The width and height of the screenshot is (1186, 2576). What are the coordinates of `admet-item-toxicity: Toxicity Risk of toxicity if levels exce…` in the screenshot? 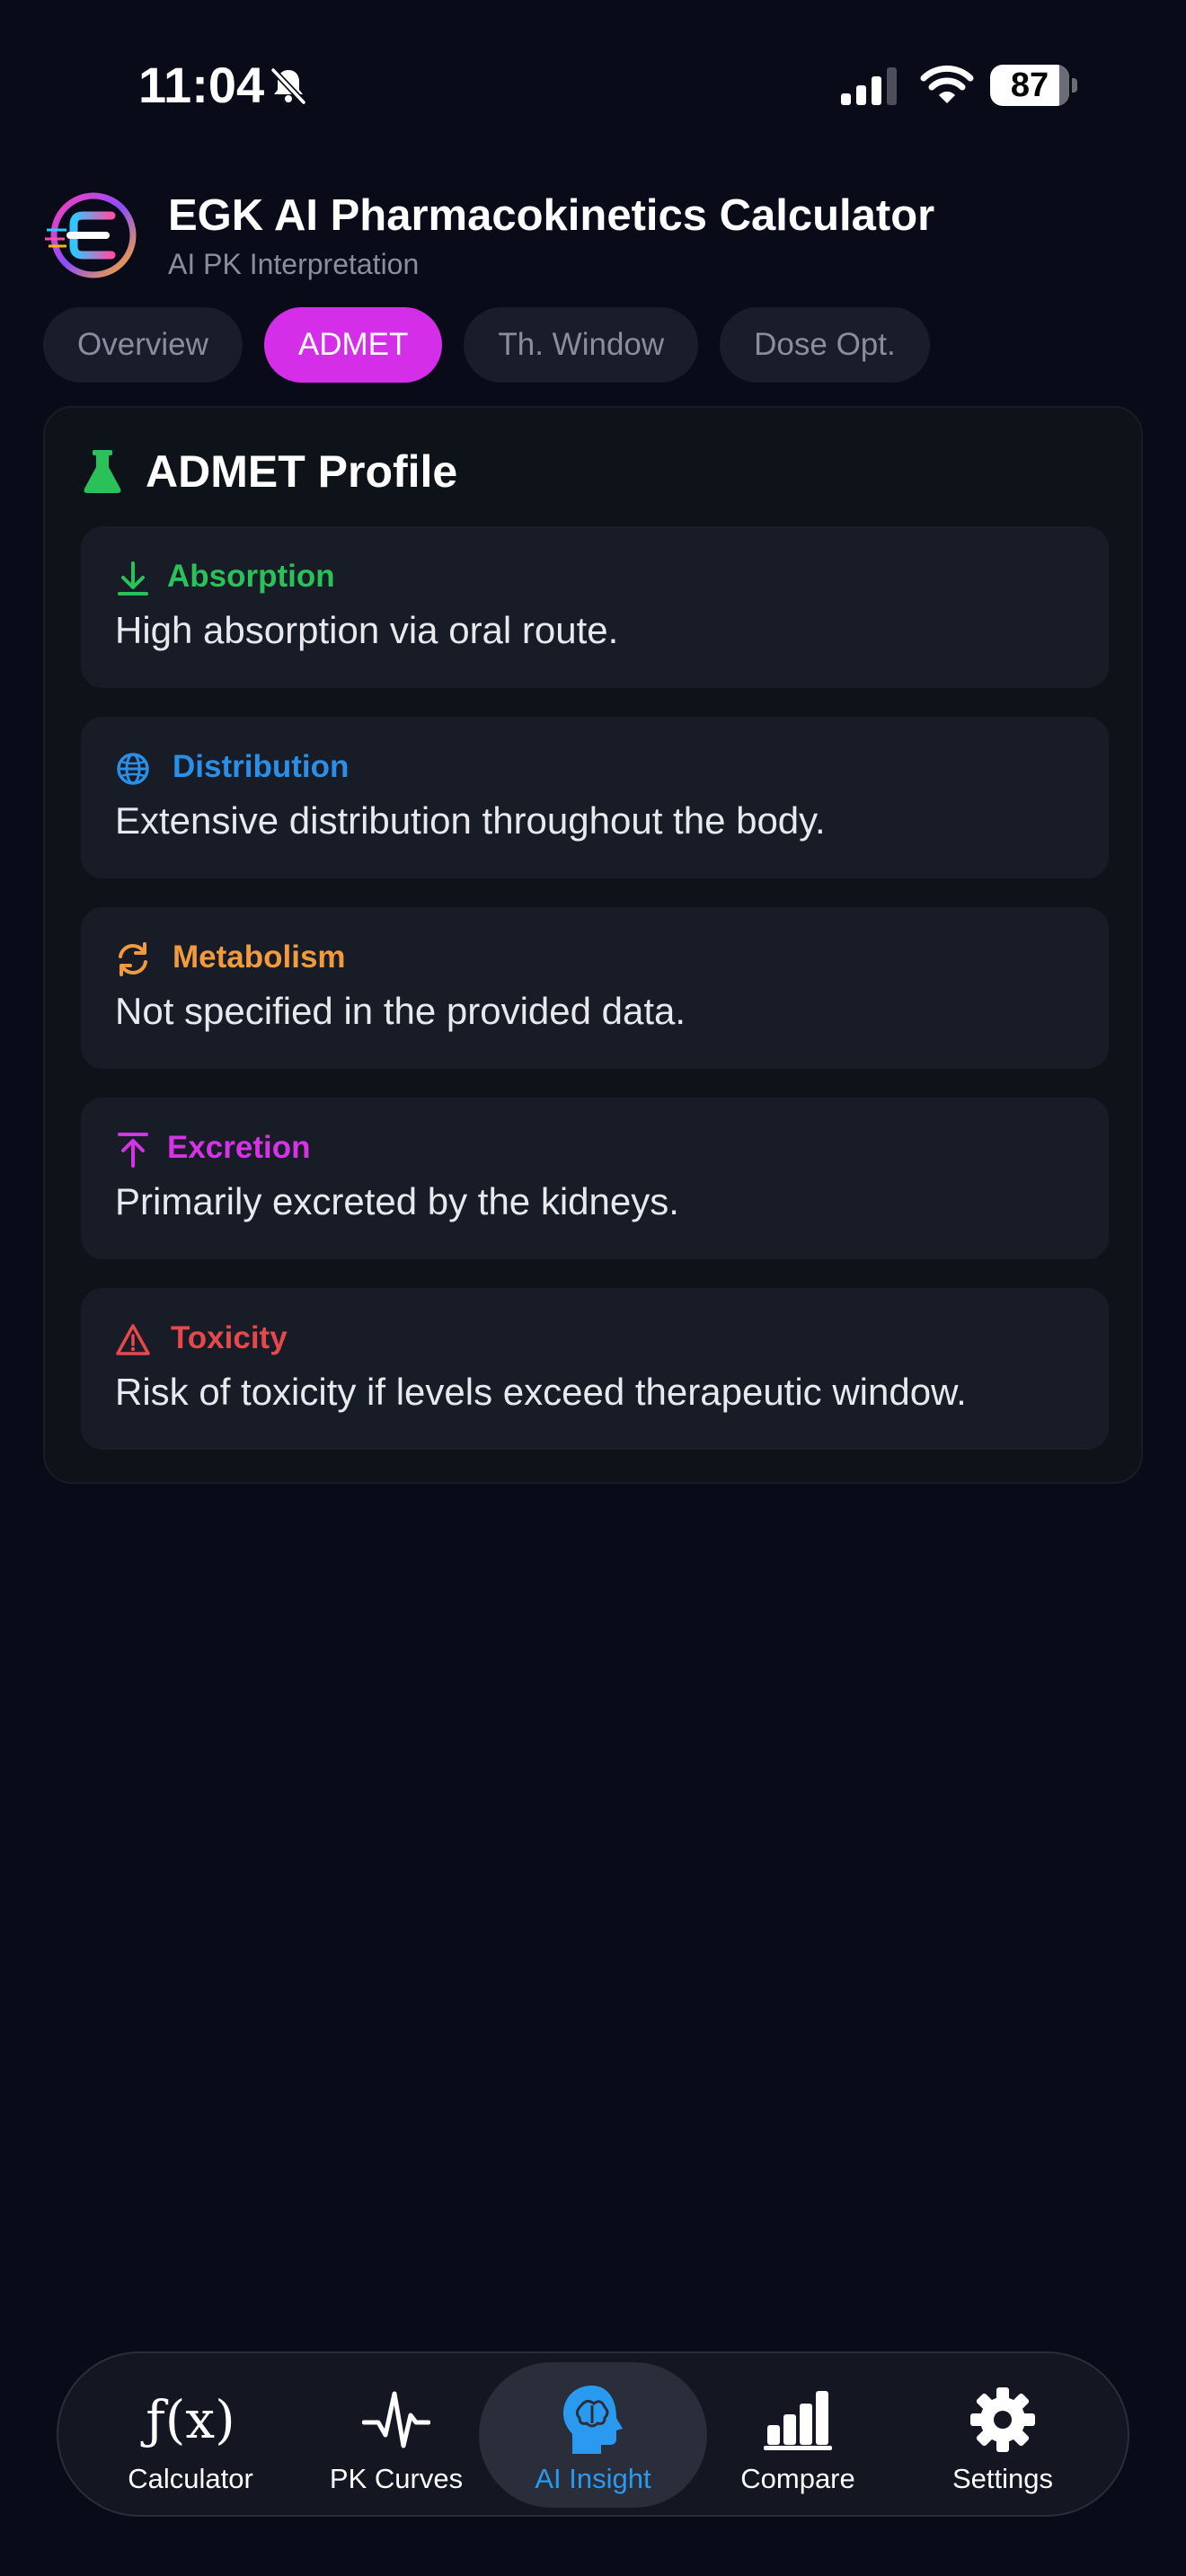 It's located at (595, 1369).